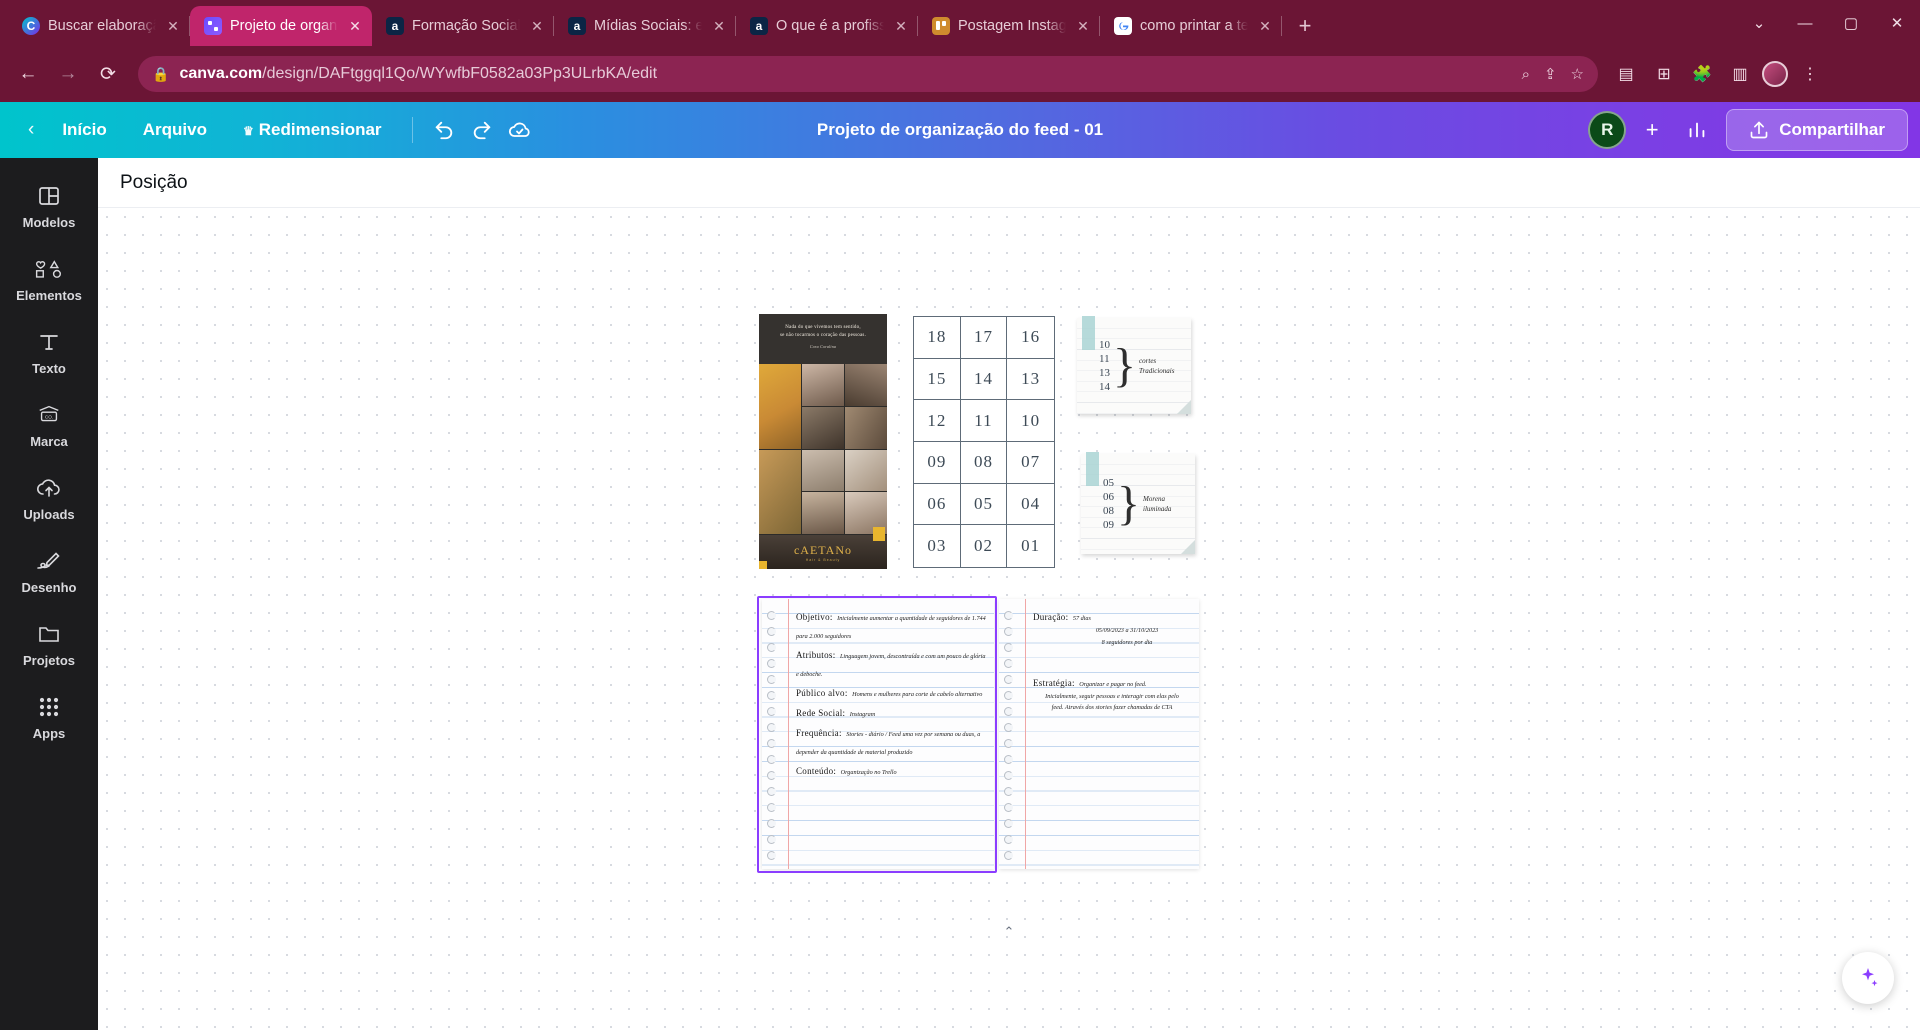 The image size is (1920, 1030). I want to click on notebook-field: Rede Social: Instagram, so click(891, 712).